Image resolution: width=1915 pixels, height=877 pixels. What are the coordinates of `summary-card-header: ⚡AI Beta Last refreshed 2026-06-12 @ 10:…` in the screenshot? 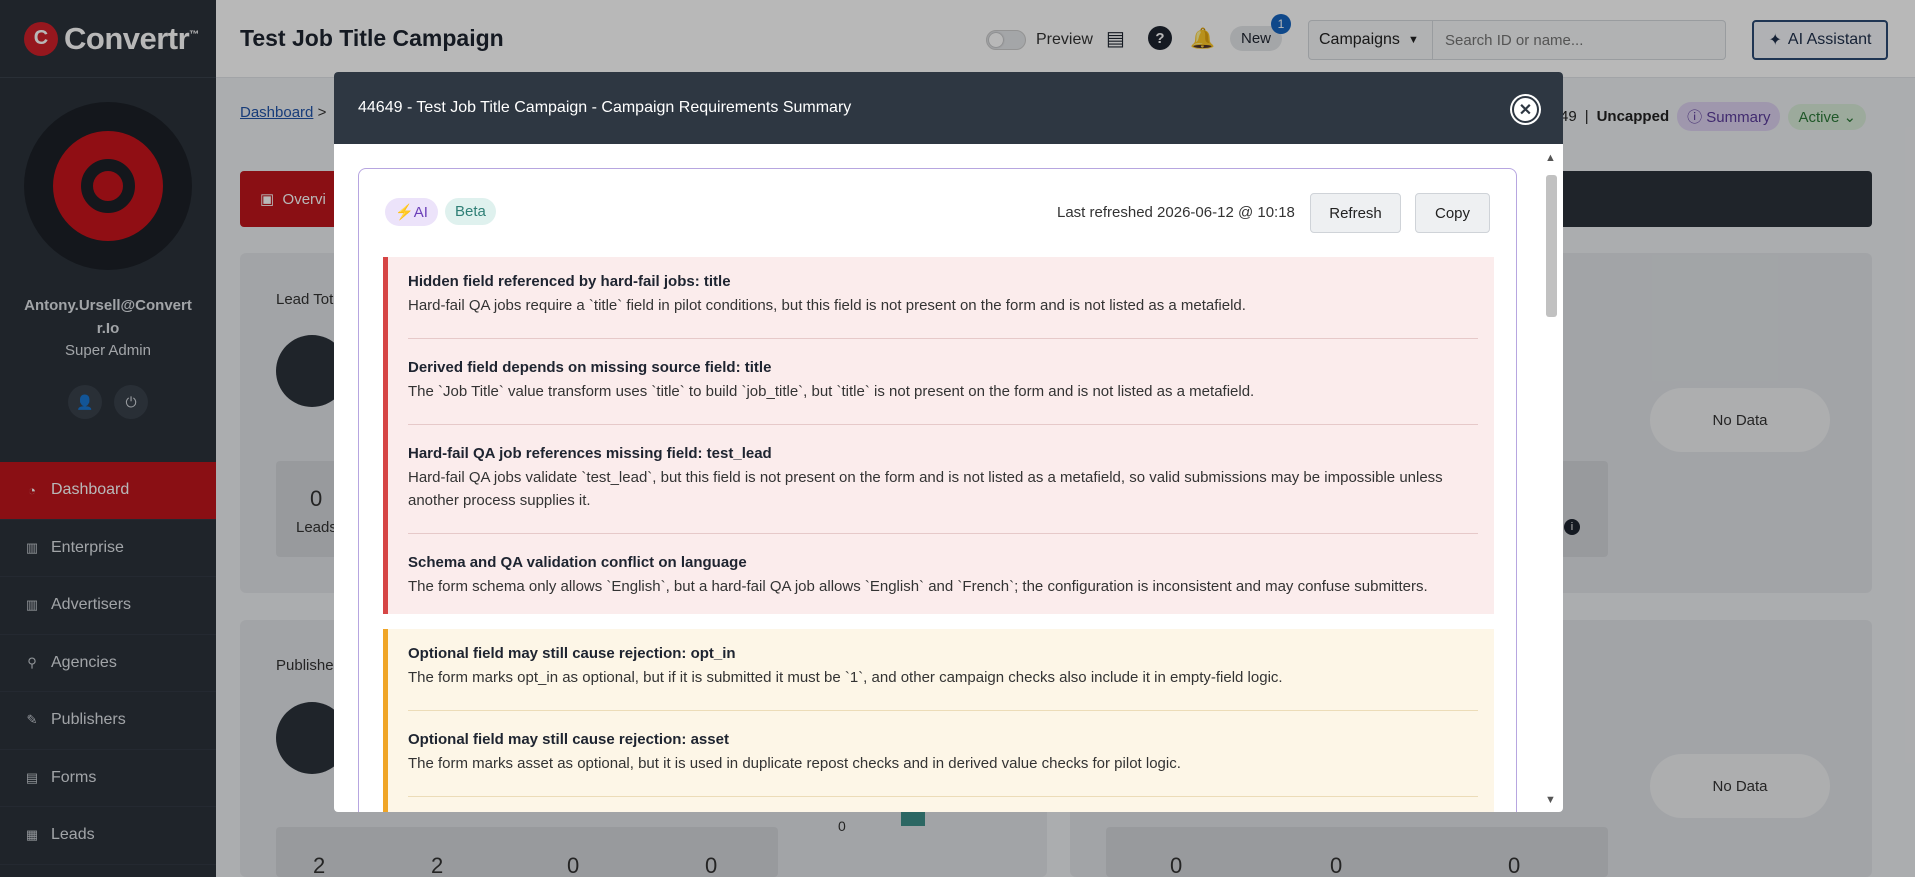 It's located at (937, 213).